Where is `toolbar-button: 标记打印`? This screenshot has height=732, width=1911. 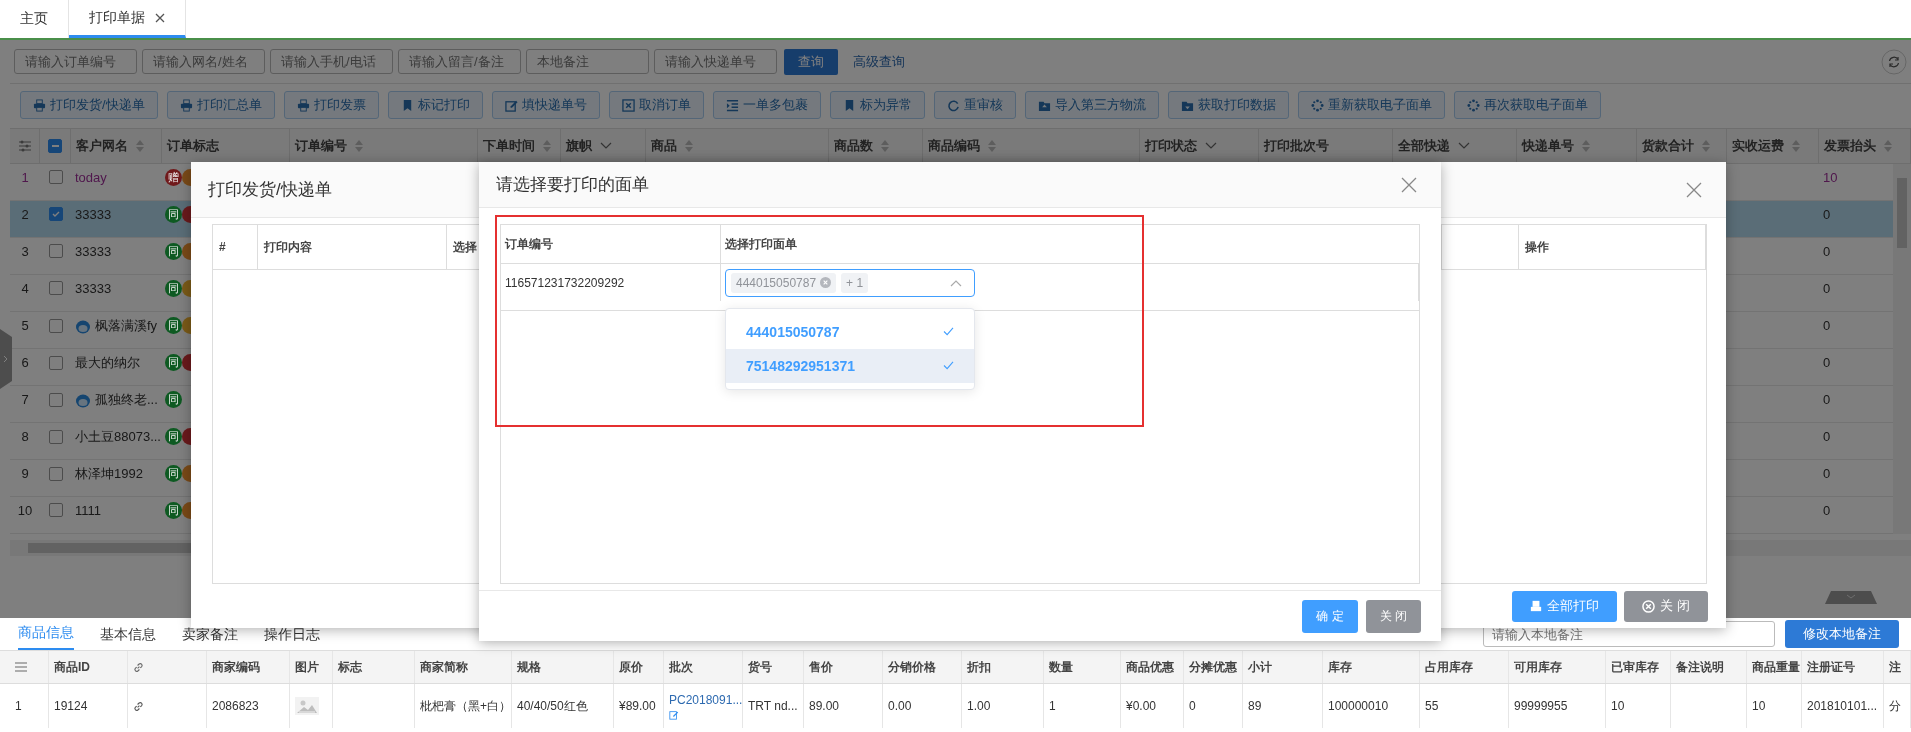
toolbar-button: 标记打印 is located at coordinates (435, 105).